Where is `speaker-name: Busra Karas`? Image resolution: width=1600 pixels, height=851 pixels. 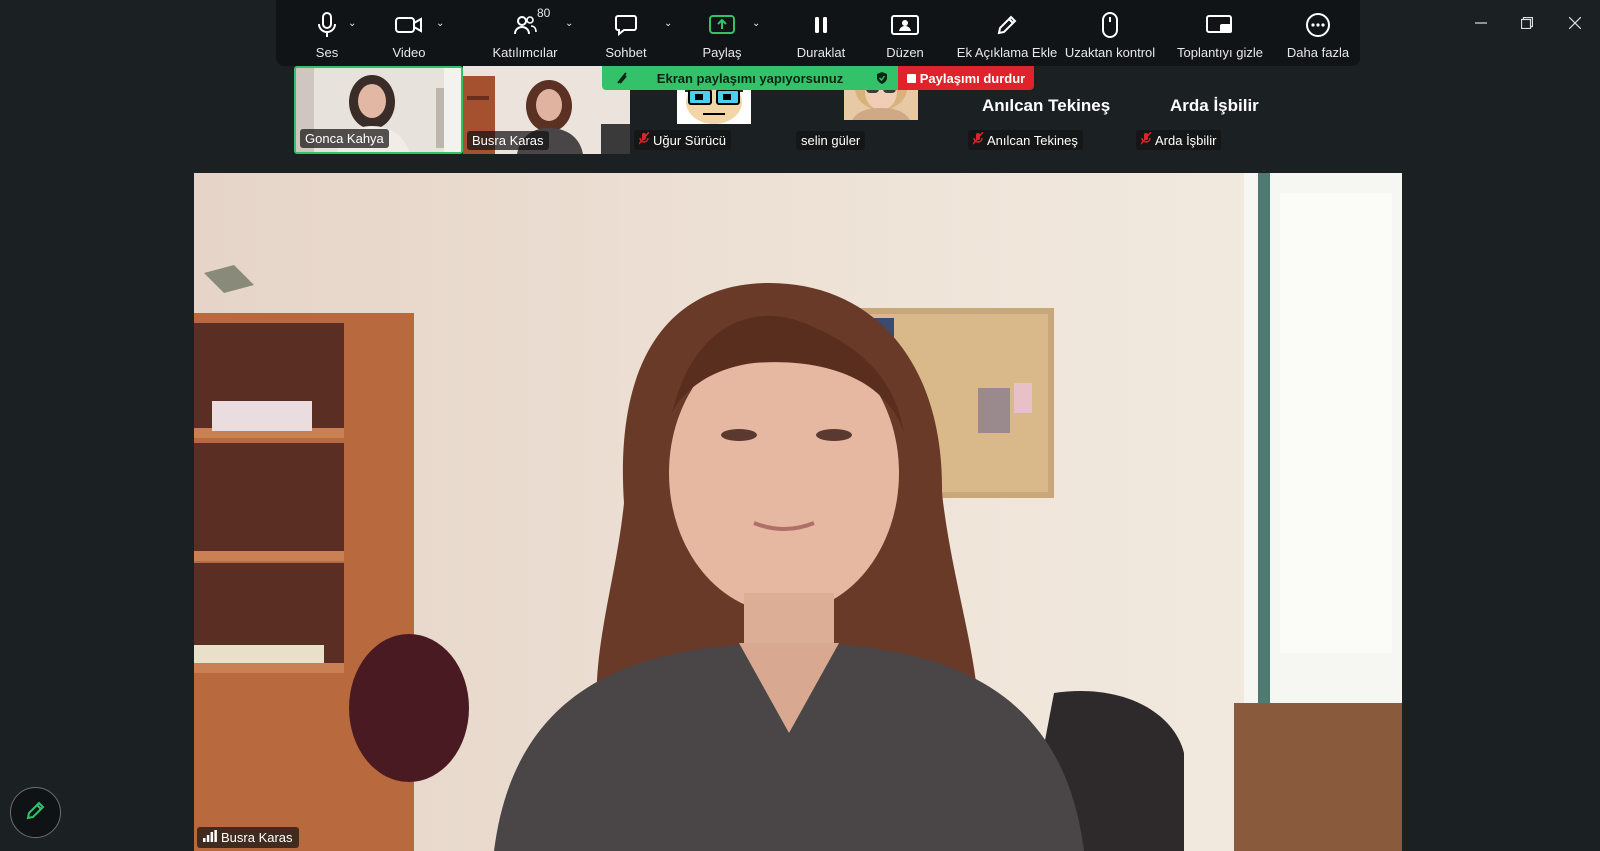
speaker-name: Busra Karas is located at coordinates (257, 837).